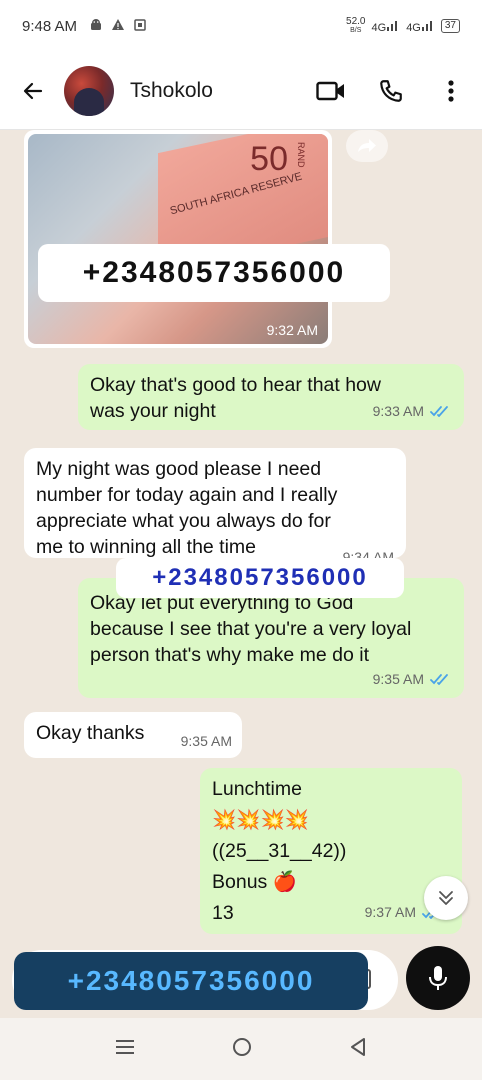 This screenshot has height=1080, width=482. What do you see at coordinates (356, 25) in the screenshot?
I see `network-speed: 52.0 B/S` at bounding box center [356, 25].